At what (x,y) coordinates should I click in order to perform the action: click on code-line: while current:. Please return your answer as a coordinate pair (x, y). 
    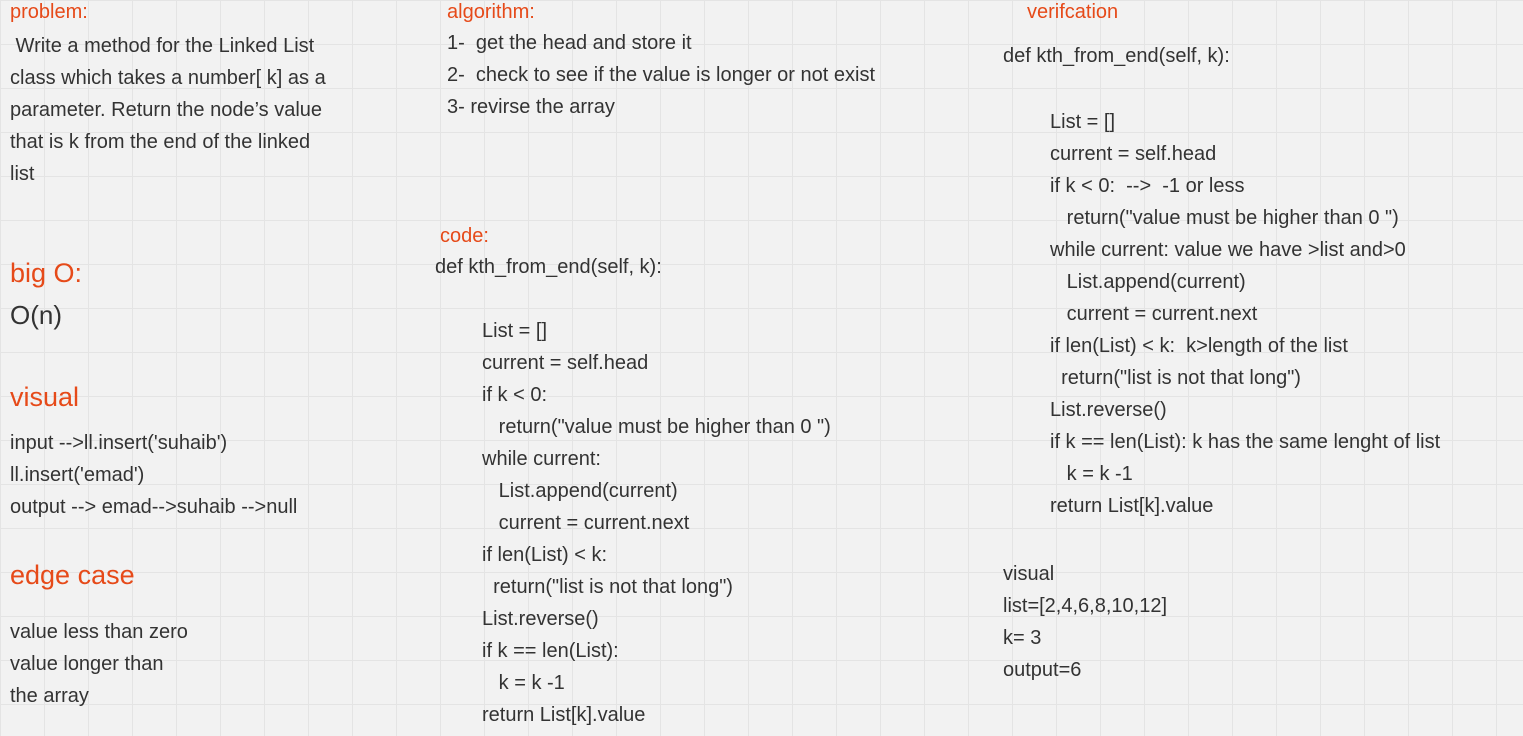
    Looking at the image, I should click on (541, 459).